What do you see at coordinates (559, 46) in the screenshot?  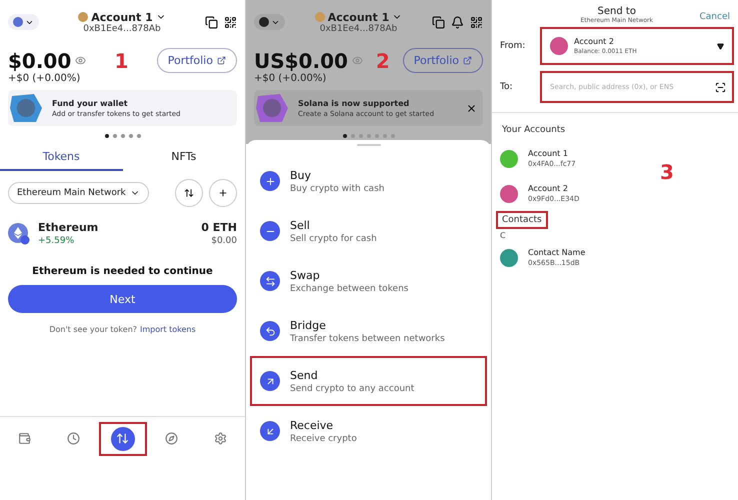 I see `account-avatar` at bounding box center [559, 46].